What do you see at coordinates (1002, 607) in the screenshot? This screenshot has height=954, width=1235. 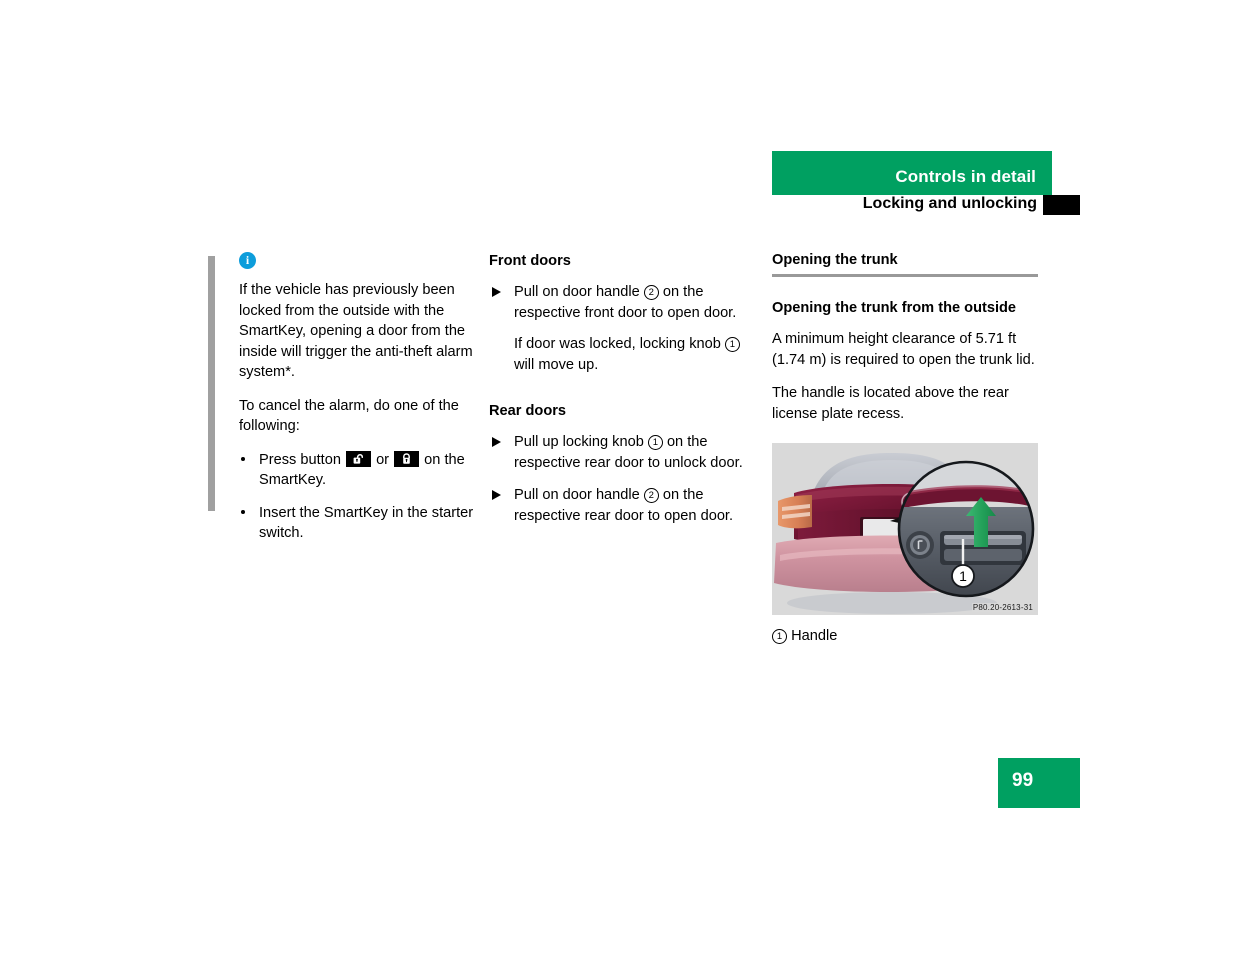 I see `figure-id-label: P80.20-2613-31` at bounding box center [1002, 607].